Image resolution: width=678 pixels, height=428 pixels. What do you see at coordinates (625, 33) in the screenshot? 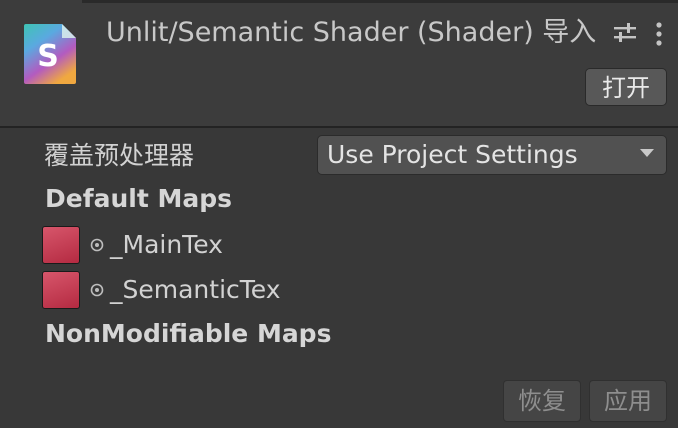
I see `preset-settings-icon` at bounding box center [625, 33].